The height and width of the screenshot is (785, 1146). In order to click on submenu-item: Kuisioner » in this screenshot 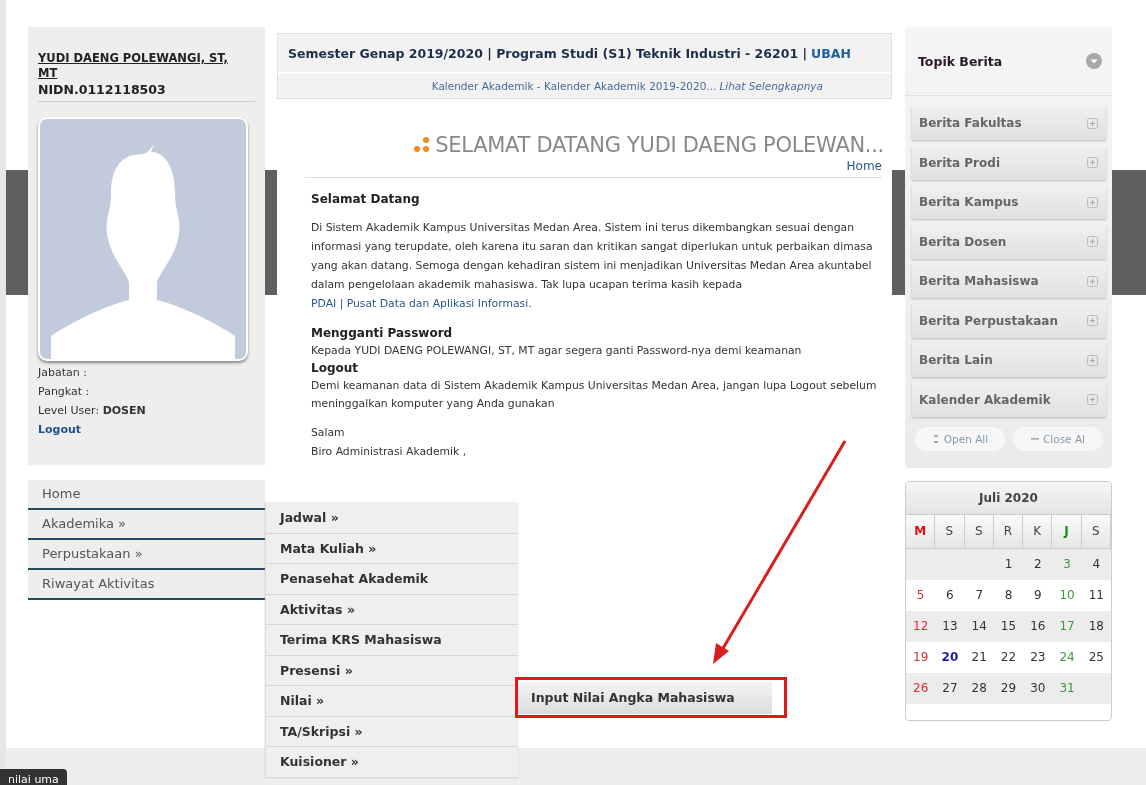, I will do `click(391, 762)`.